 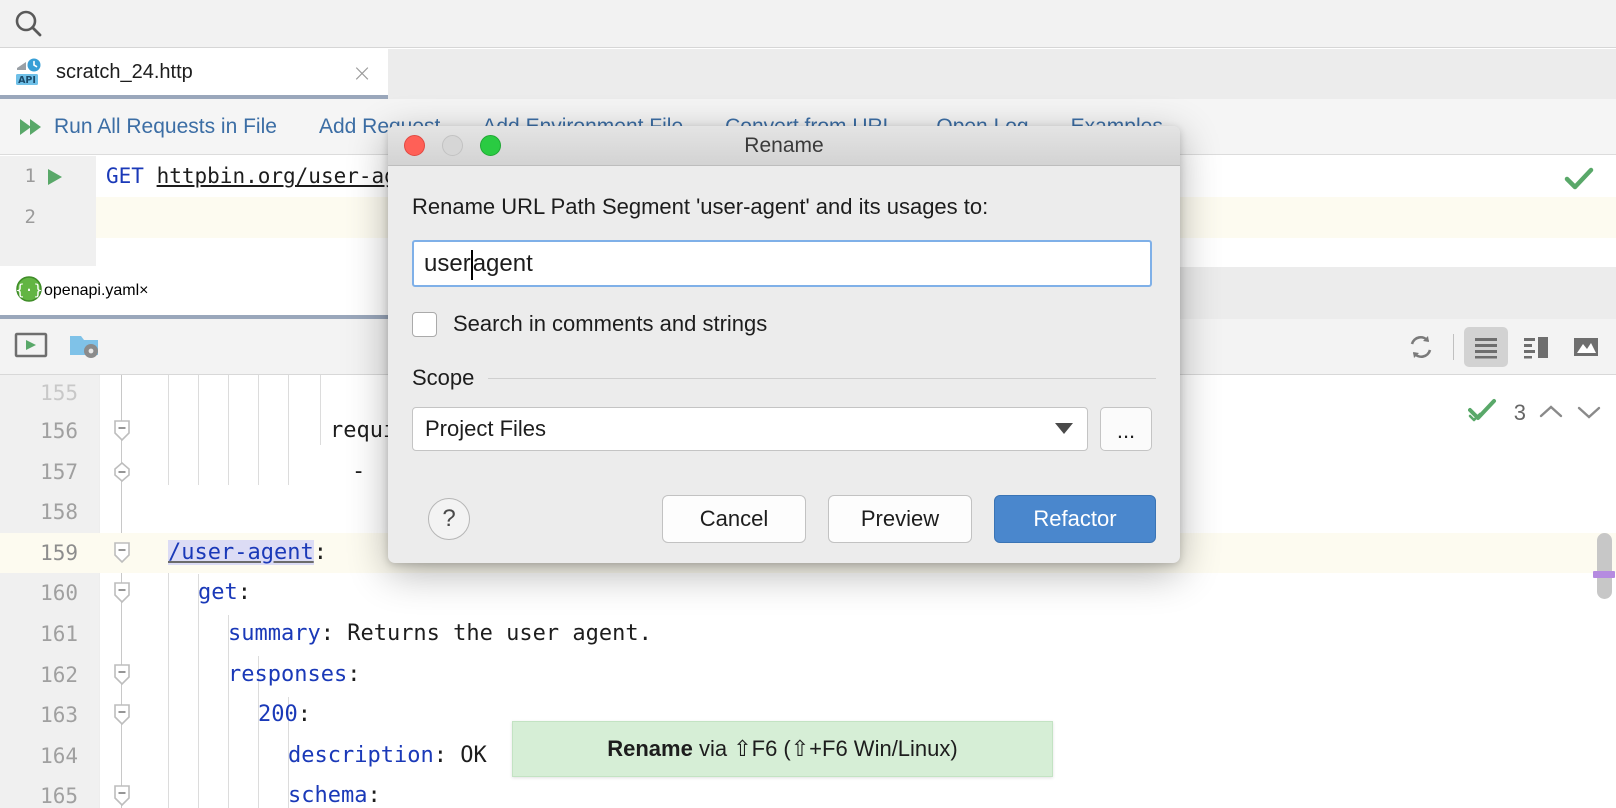 I want to click on yaml-code: 200:, so click(x=284, y=715).